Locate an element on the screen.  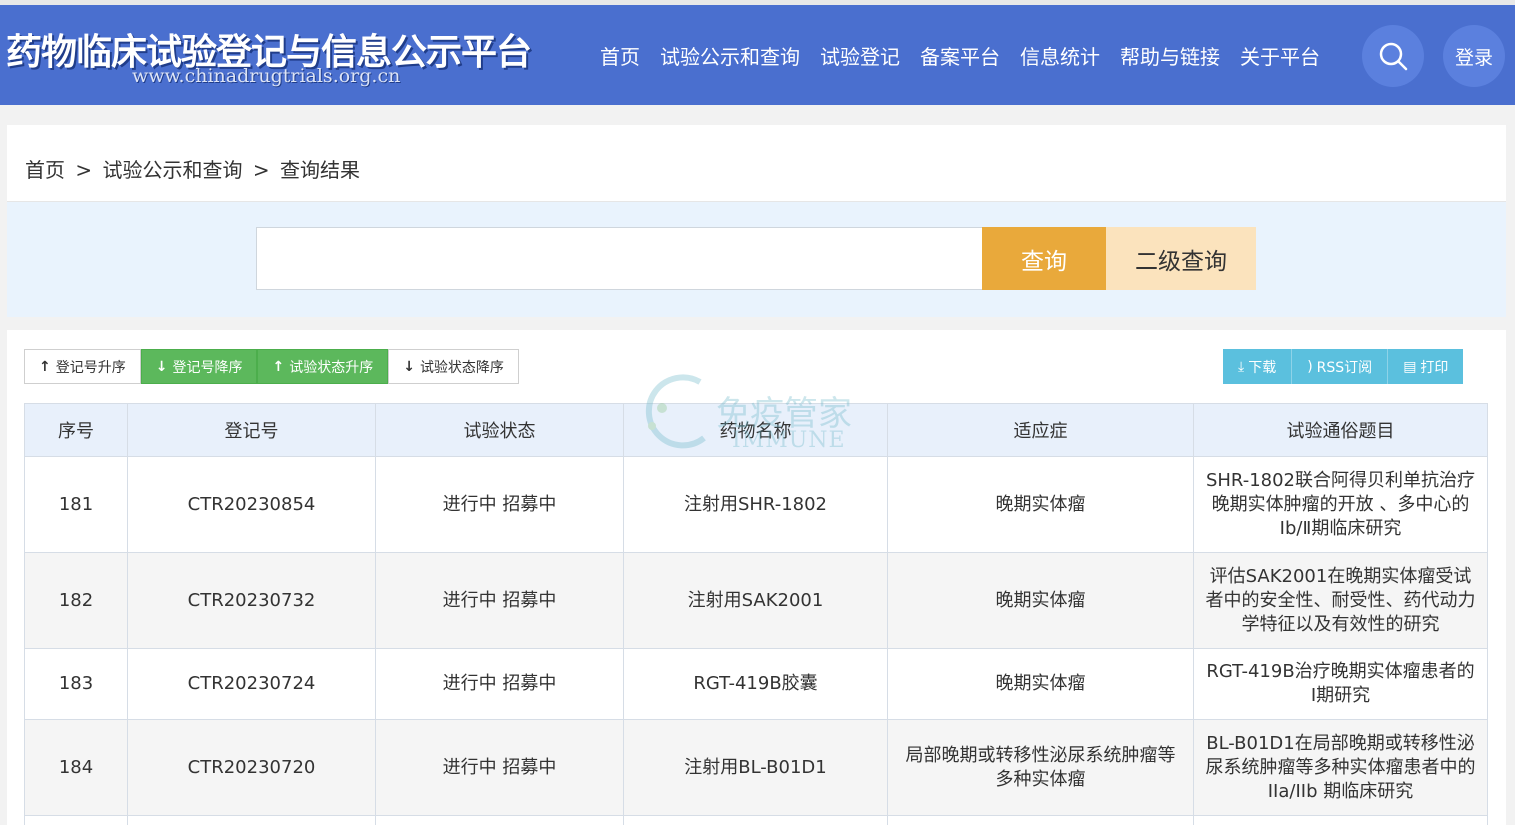
nav-about: 关于平台 is located at coordinates (1280, 55).